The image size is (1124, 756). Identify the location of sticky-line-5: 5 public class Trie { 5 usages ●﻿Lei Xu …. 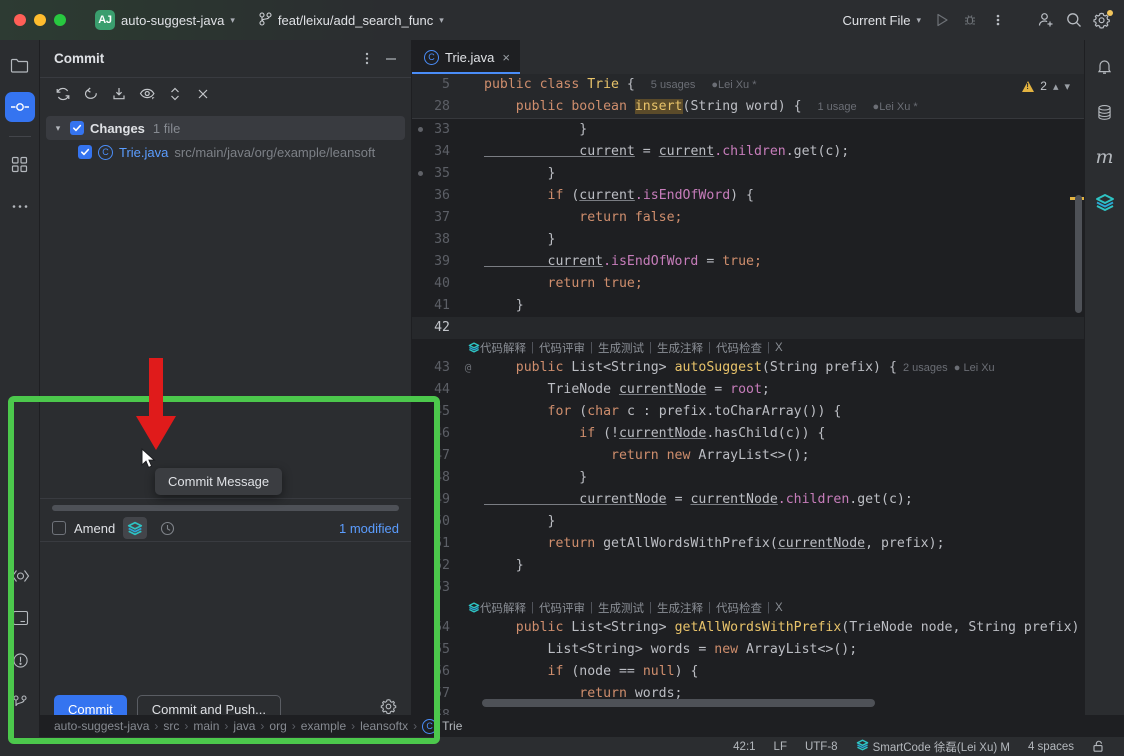
(748, 85).